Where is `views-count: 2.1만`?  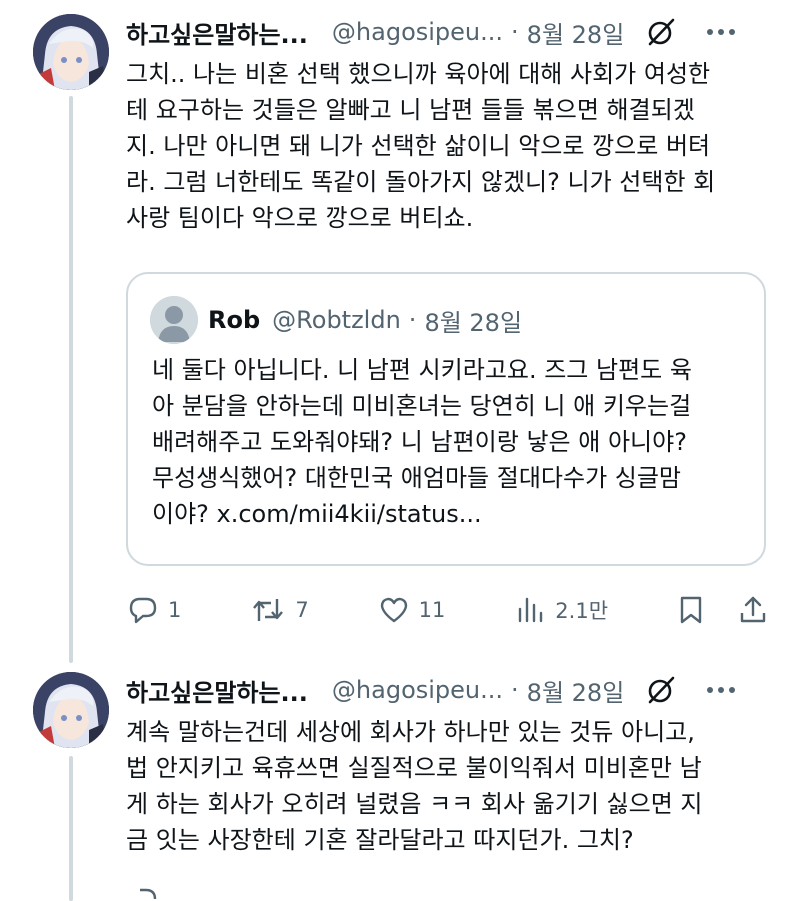 views-count: 2.1만 is located at coordinates (582, 611).